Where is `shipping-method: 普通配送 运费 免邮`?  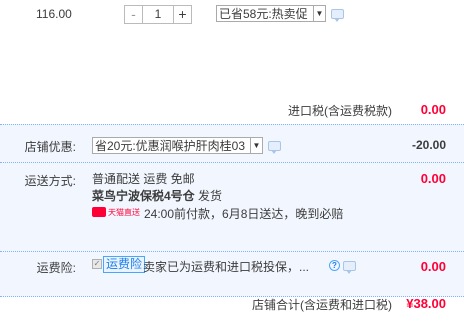 shipping-method: 普通配送 运费 免邮 is located at coordinates (143, 179).